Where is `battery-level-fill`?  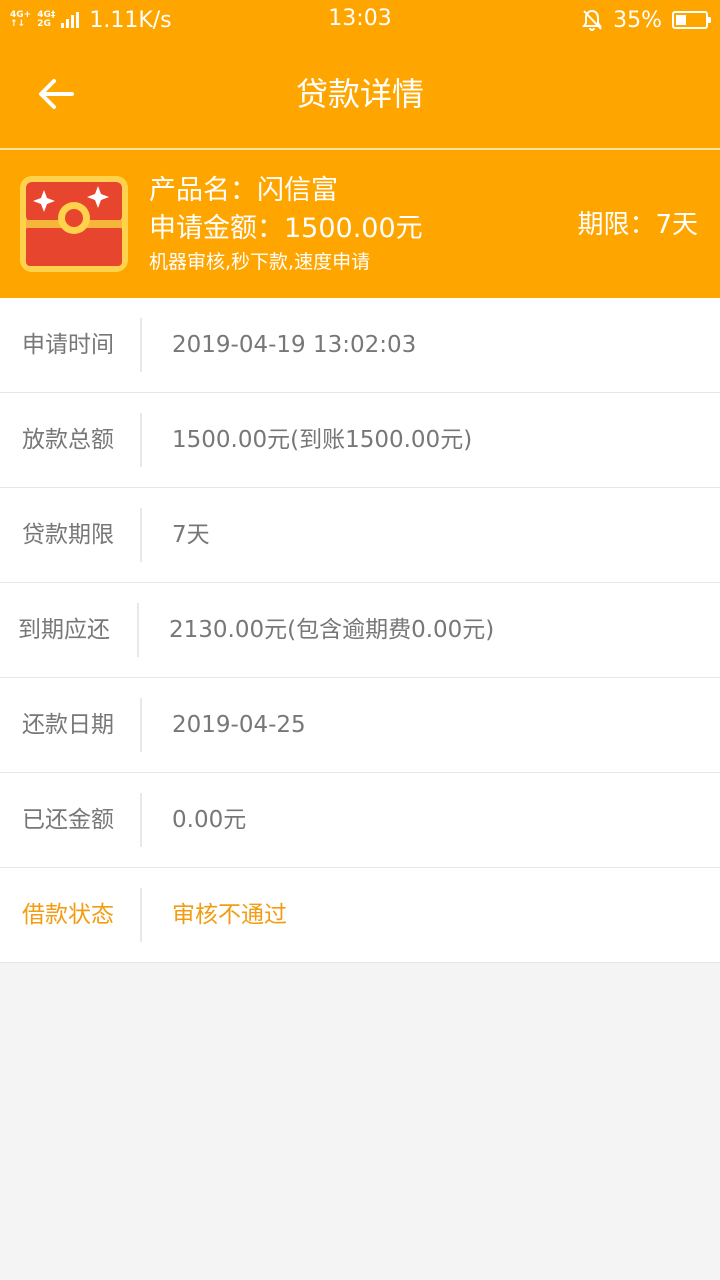
battery-level-fill is located at coordinates (681, 20).